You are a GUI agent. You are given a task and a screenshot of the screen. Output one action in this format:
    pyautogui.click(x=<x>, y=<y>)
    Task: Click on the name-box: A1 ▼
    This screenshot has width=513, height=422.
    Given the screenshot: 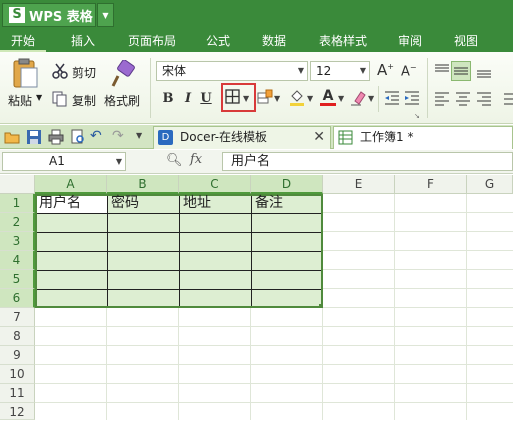 What is the action you would take?
    pyautogui.click(x=64, y=161)
    